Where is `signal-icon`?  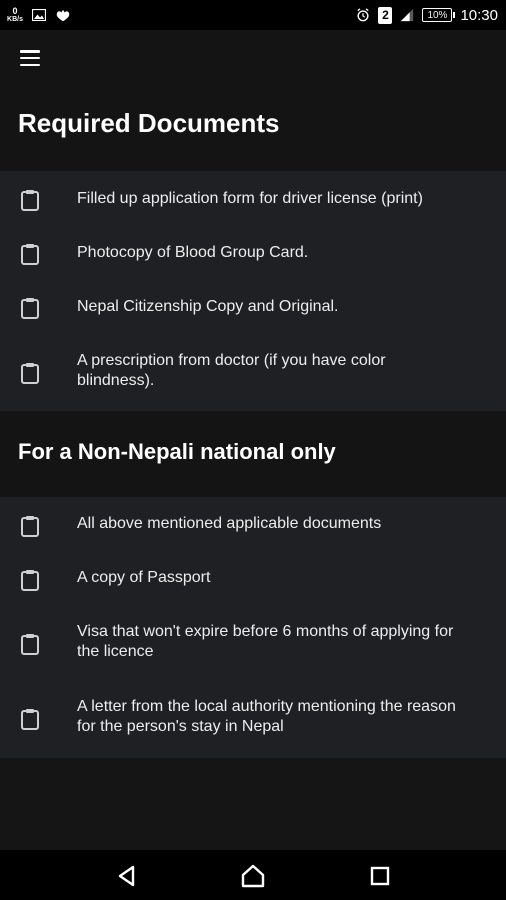 signal-icon is located at coordinates (407, 15).